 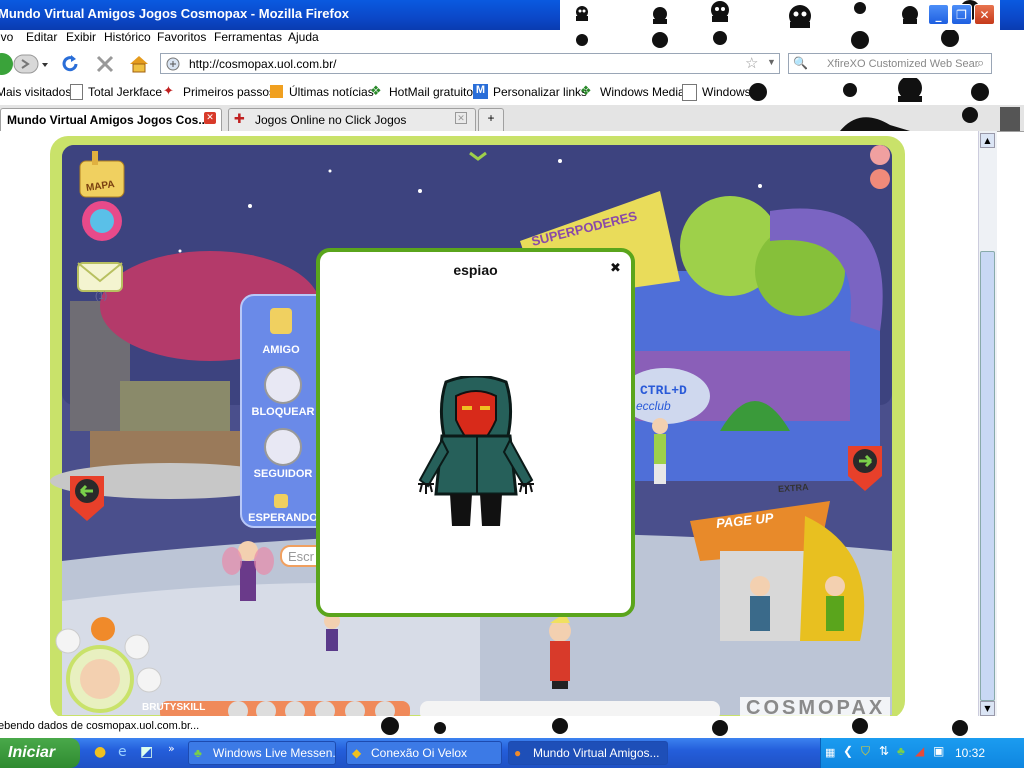 What do you see at coordinates (100, 752) in the screenshot?
I see `quicklaunch-icon: ●` at bounding box center [100, 752].